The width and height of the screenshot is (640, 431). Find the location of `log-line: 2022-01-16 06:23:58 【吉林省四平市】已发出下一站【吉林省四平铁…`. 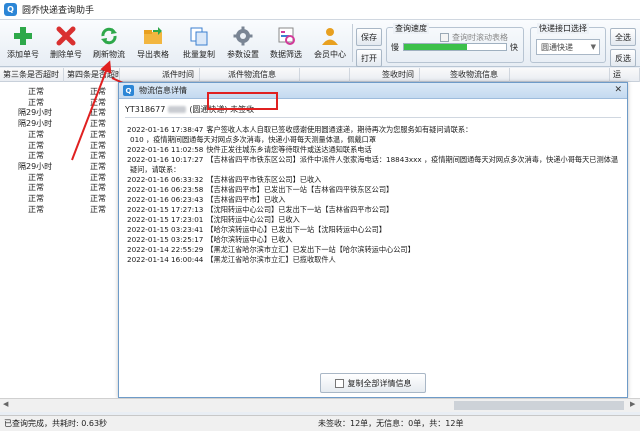

log-line: 2022-01-16 06:23:58 【吉林省四平市】已发出下一站【吉林省四平铁… is located at coordinates (373, 190).